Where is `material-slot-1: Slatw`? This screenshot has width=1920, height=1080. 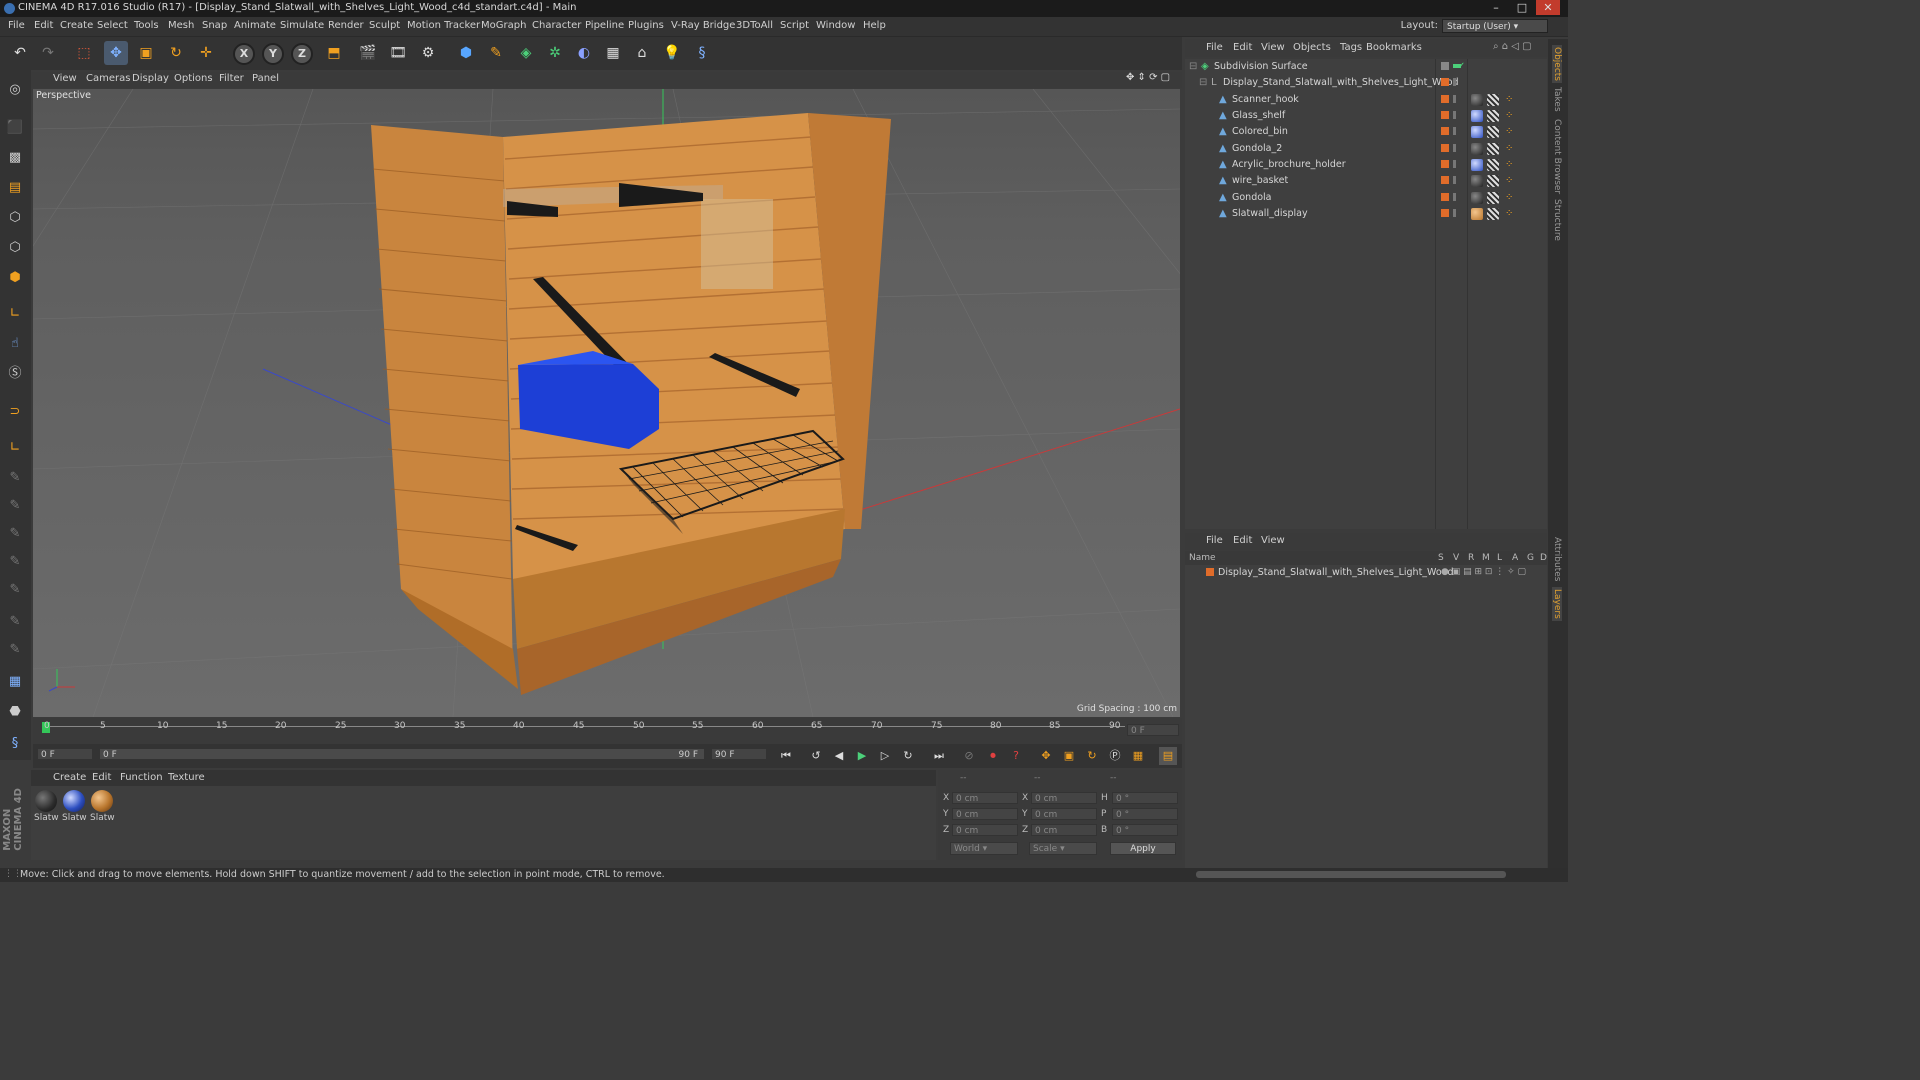
material-slot-1: Slatw is located at coordinates (46, 806).